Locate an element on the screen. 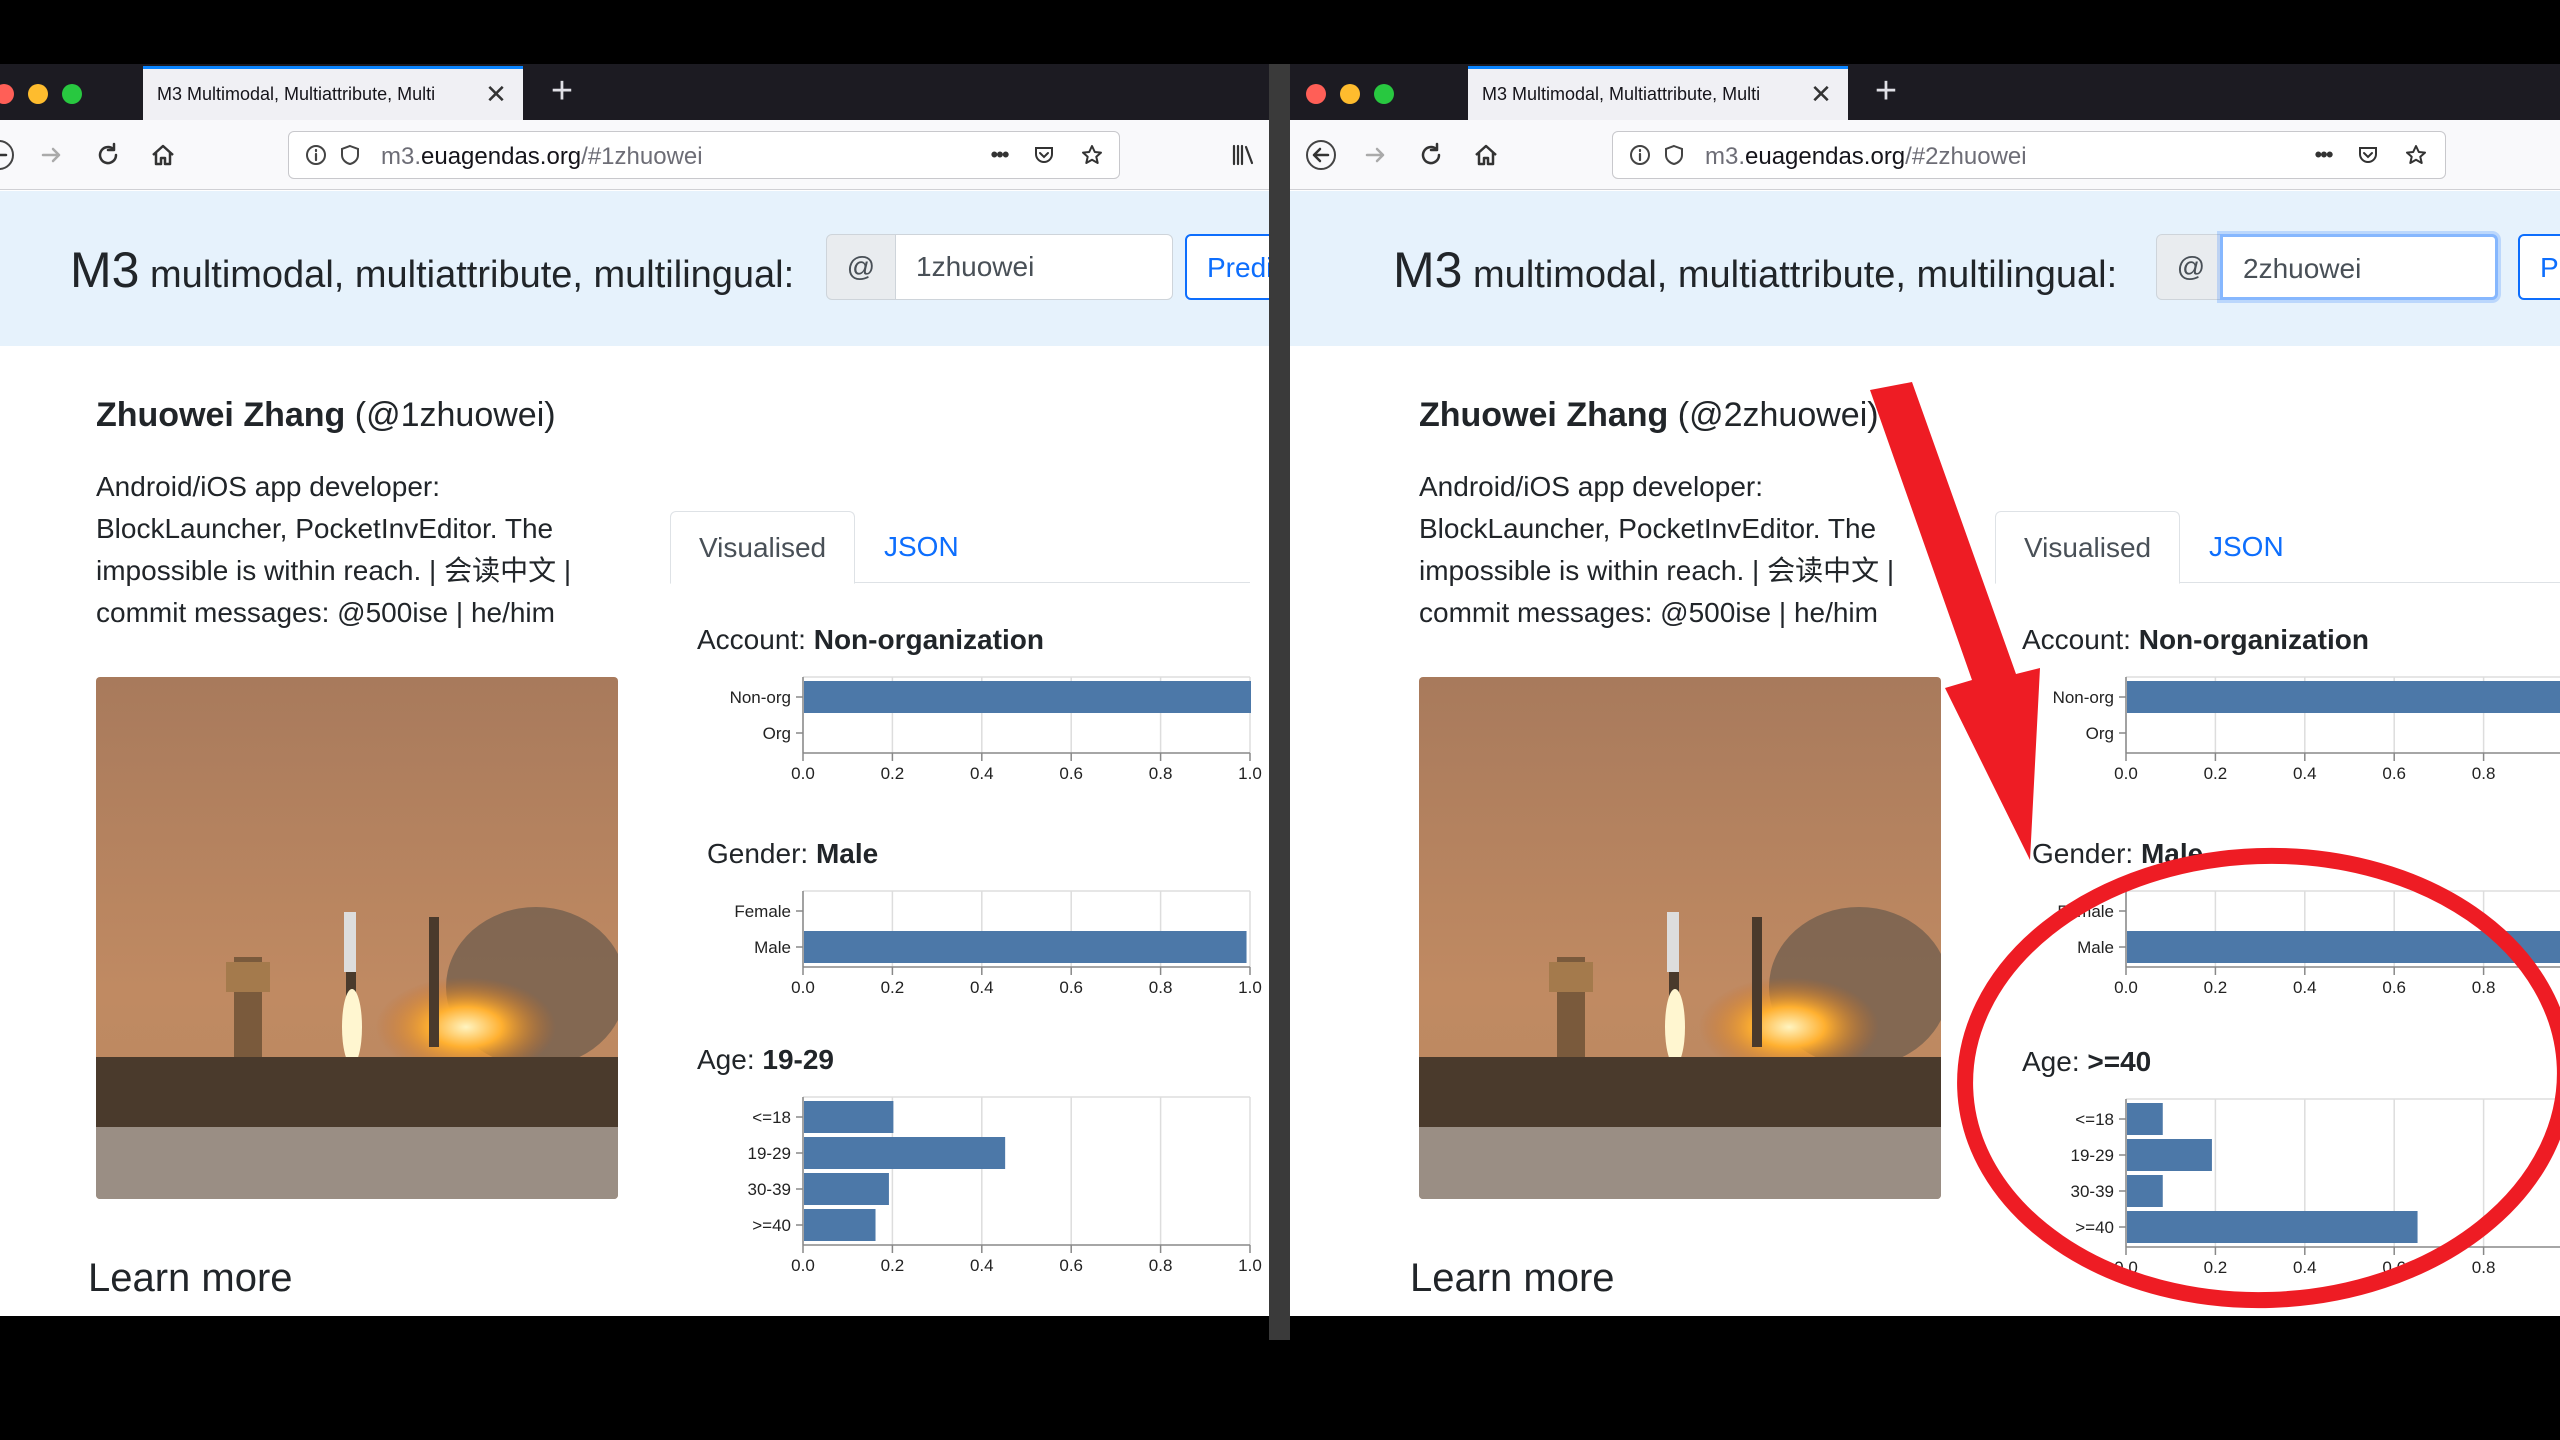 The height and width of the screenshot is (1440, 2560). learn-more-heading: Learn more is located at coordinates (1512, 1278).